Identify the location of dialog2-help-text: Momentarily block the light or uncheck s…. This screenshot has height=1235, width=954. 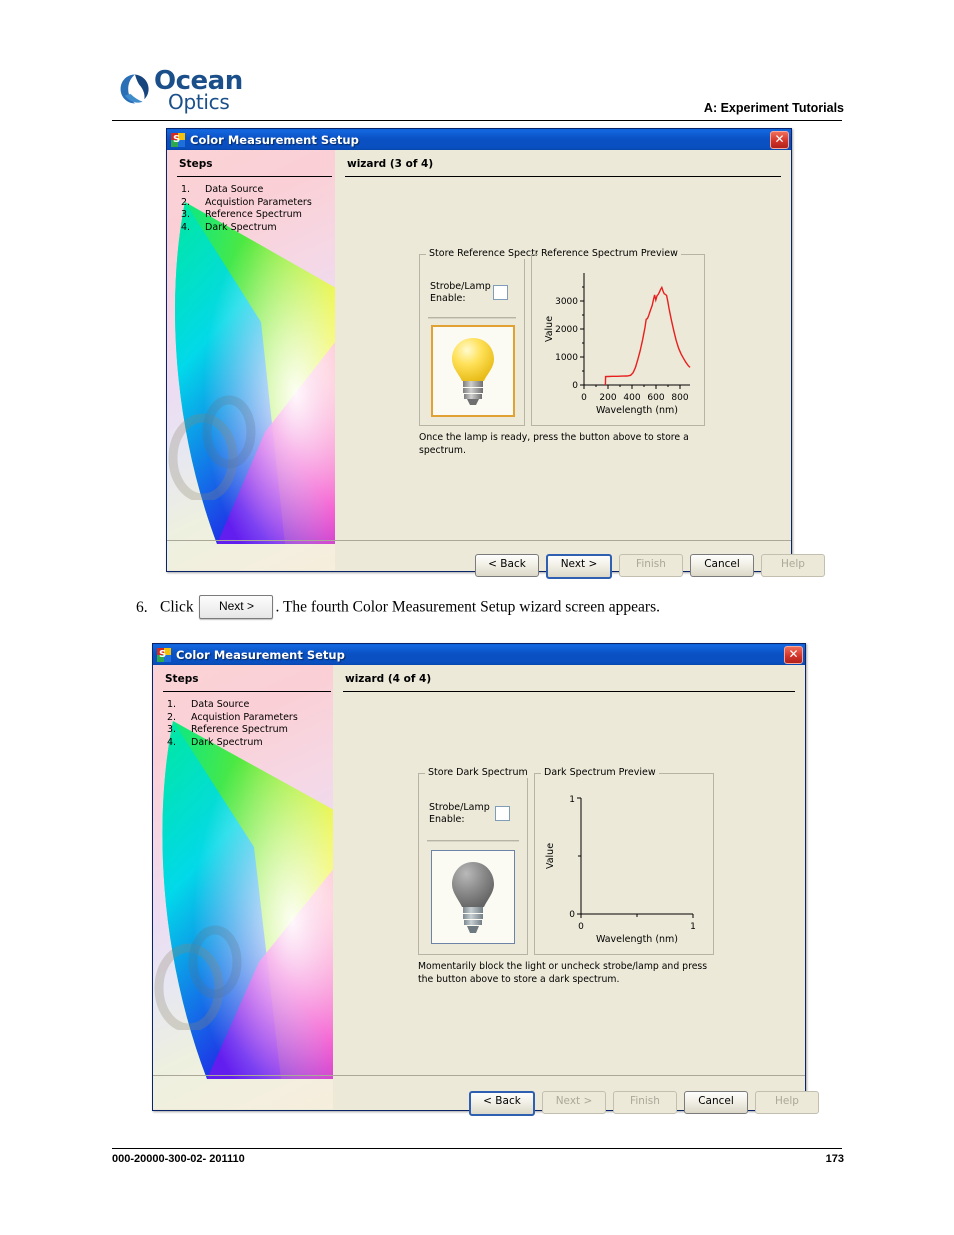
(563, 973).